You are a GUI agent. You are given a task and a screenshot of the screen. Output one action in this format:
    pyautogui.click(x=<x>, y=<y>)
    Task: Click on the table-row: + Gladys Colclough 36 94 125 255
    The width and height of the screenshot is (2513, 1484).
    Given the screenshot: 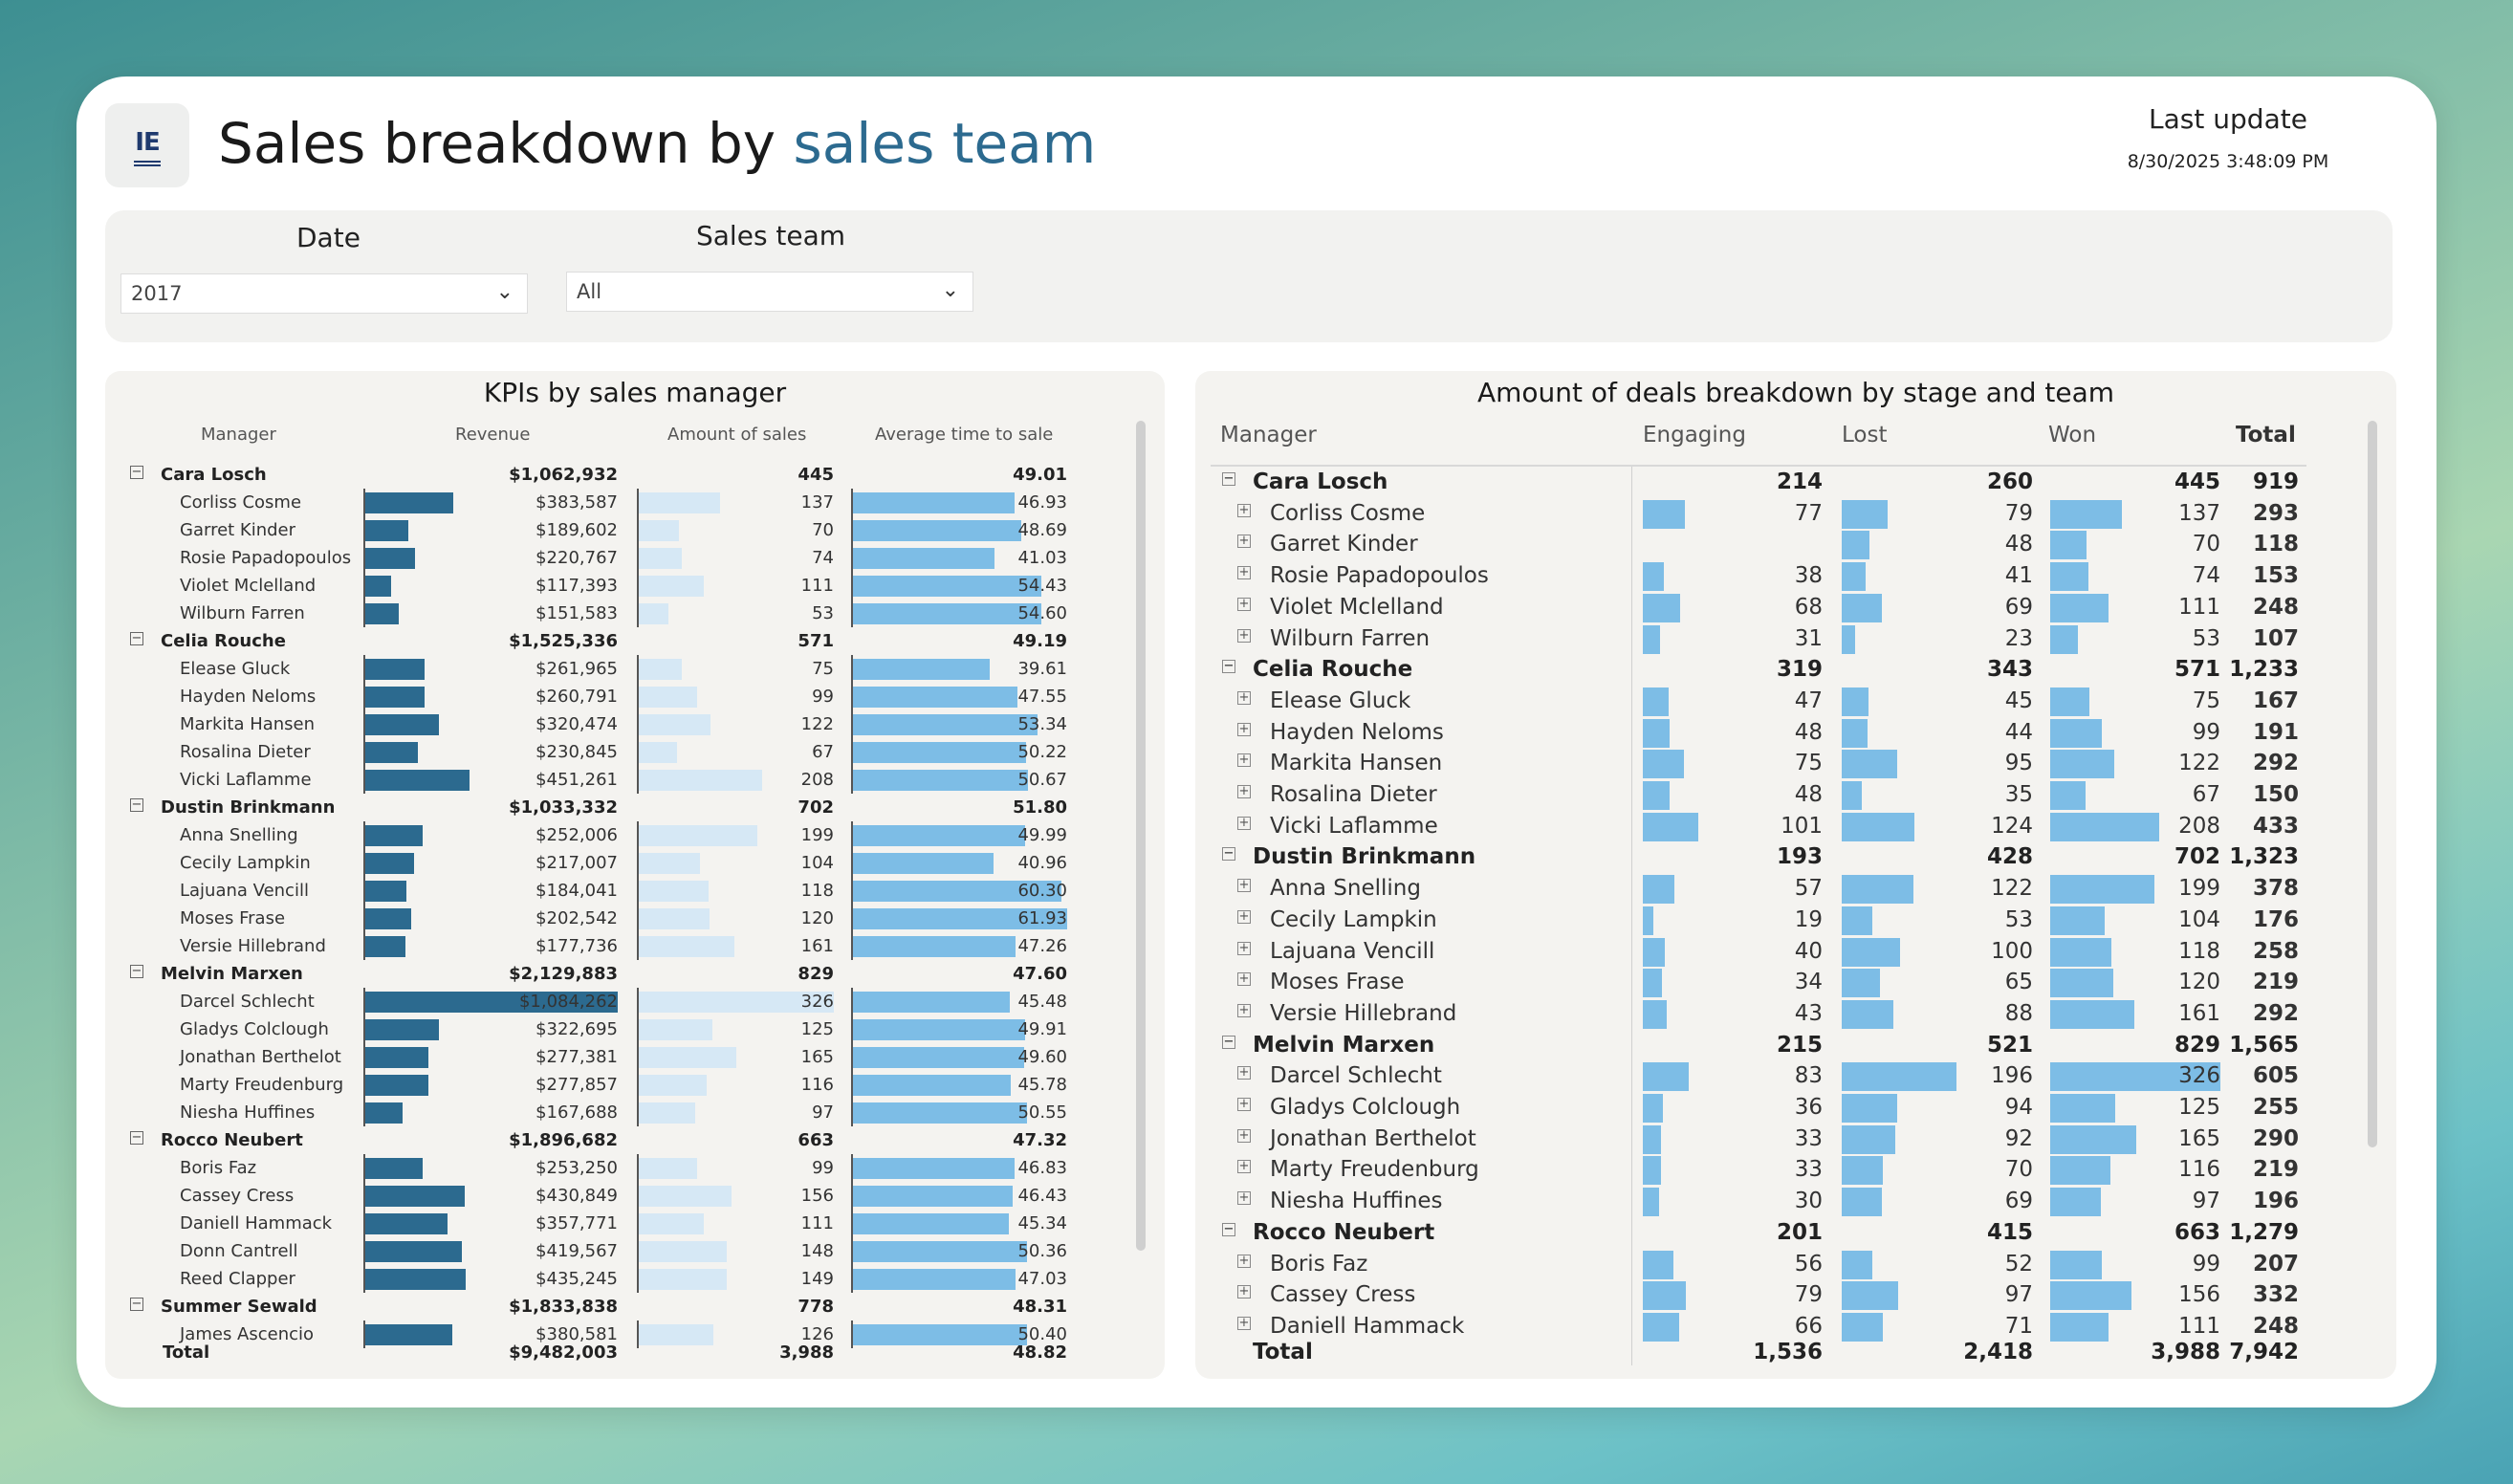 What is the action you would take?
    pyautogui.click(x=1195, y=1107)
    